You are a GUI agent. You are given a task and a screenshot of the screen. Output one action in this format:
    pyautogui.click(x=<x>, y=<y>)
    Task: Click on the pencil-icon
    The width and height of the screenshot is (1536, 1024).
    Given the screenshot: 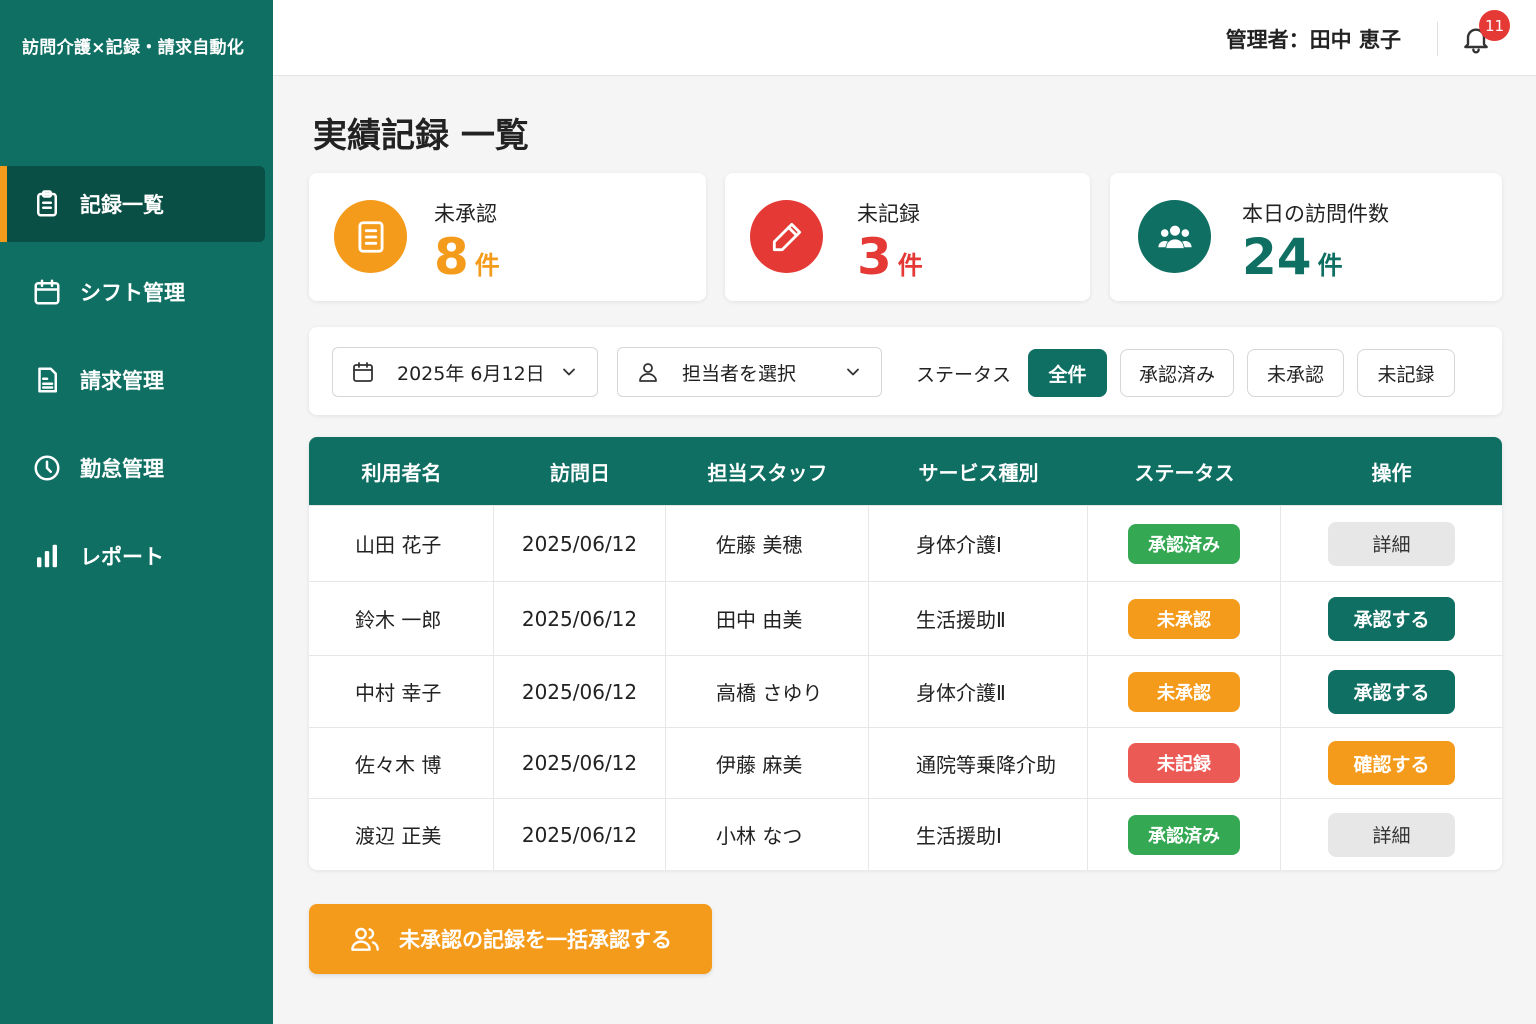 What is the action you would take?
    pyautogui.click(x=786, y=236)
    